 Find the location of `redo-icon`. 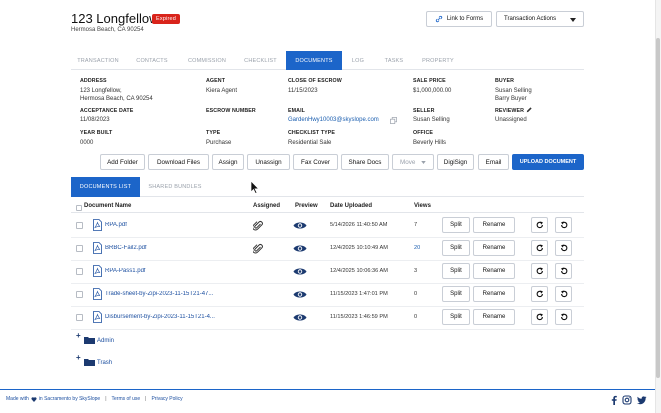

redo-icon is located at coordinates (539, 317).